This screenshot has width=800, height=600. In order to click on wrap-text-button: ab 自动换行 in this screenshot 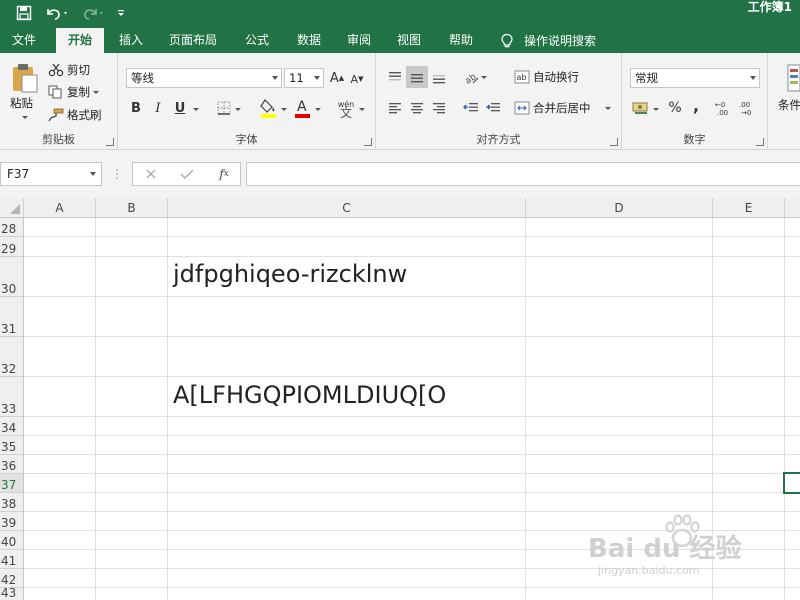, I will do `click(546, 77)`.